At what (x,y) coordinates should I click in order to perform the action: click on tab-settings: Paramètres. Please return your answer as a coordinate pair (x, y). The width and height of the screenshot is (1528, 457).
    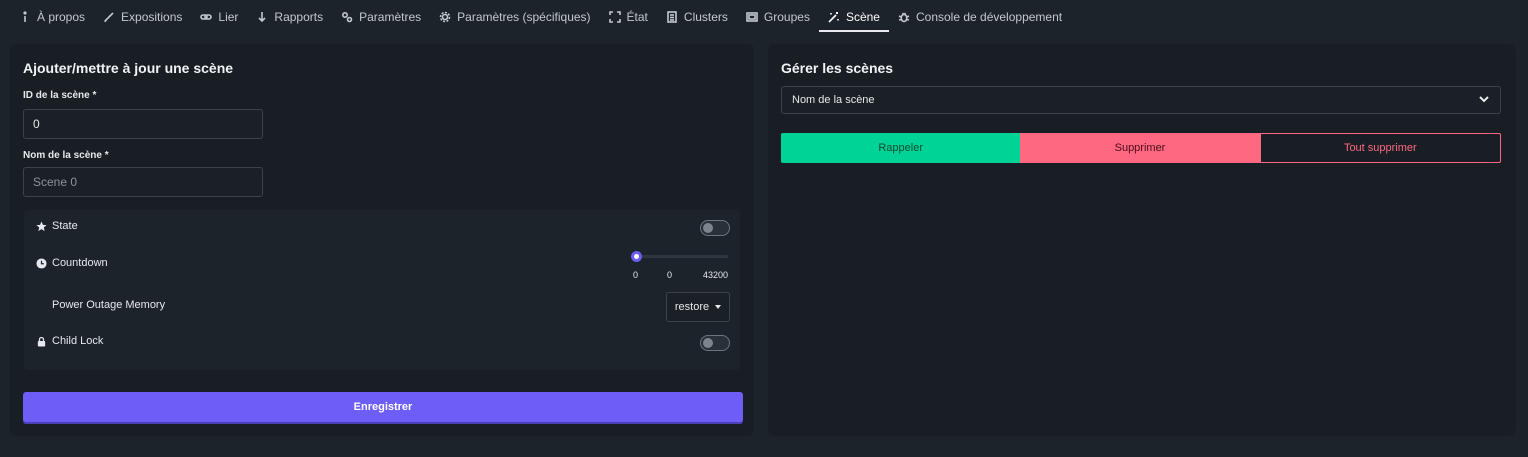
    Looking at the image, I should click on (381, 17).